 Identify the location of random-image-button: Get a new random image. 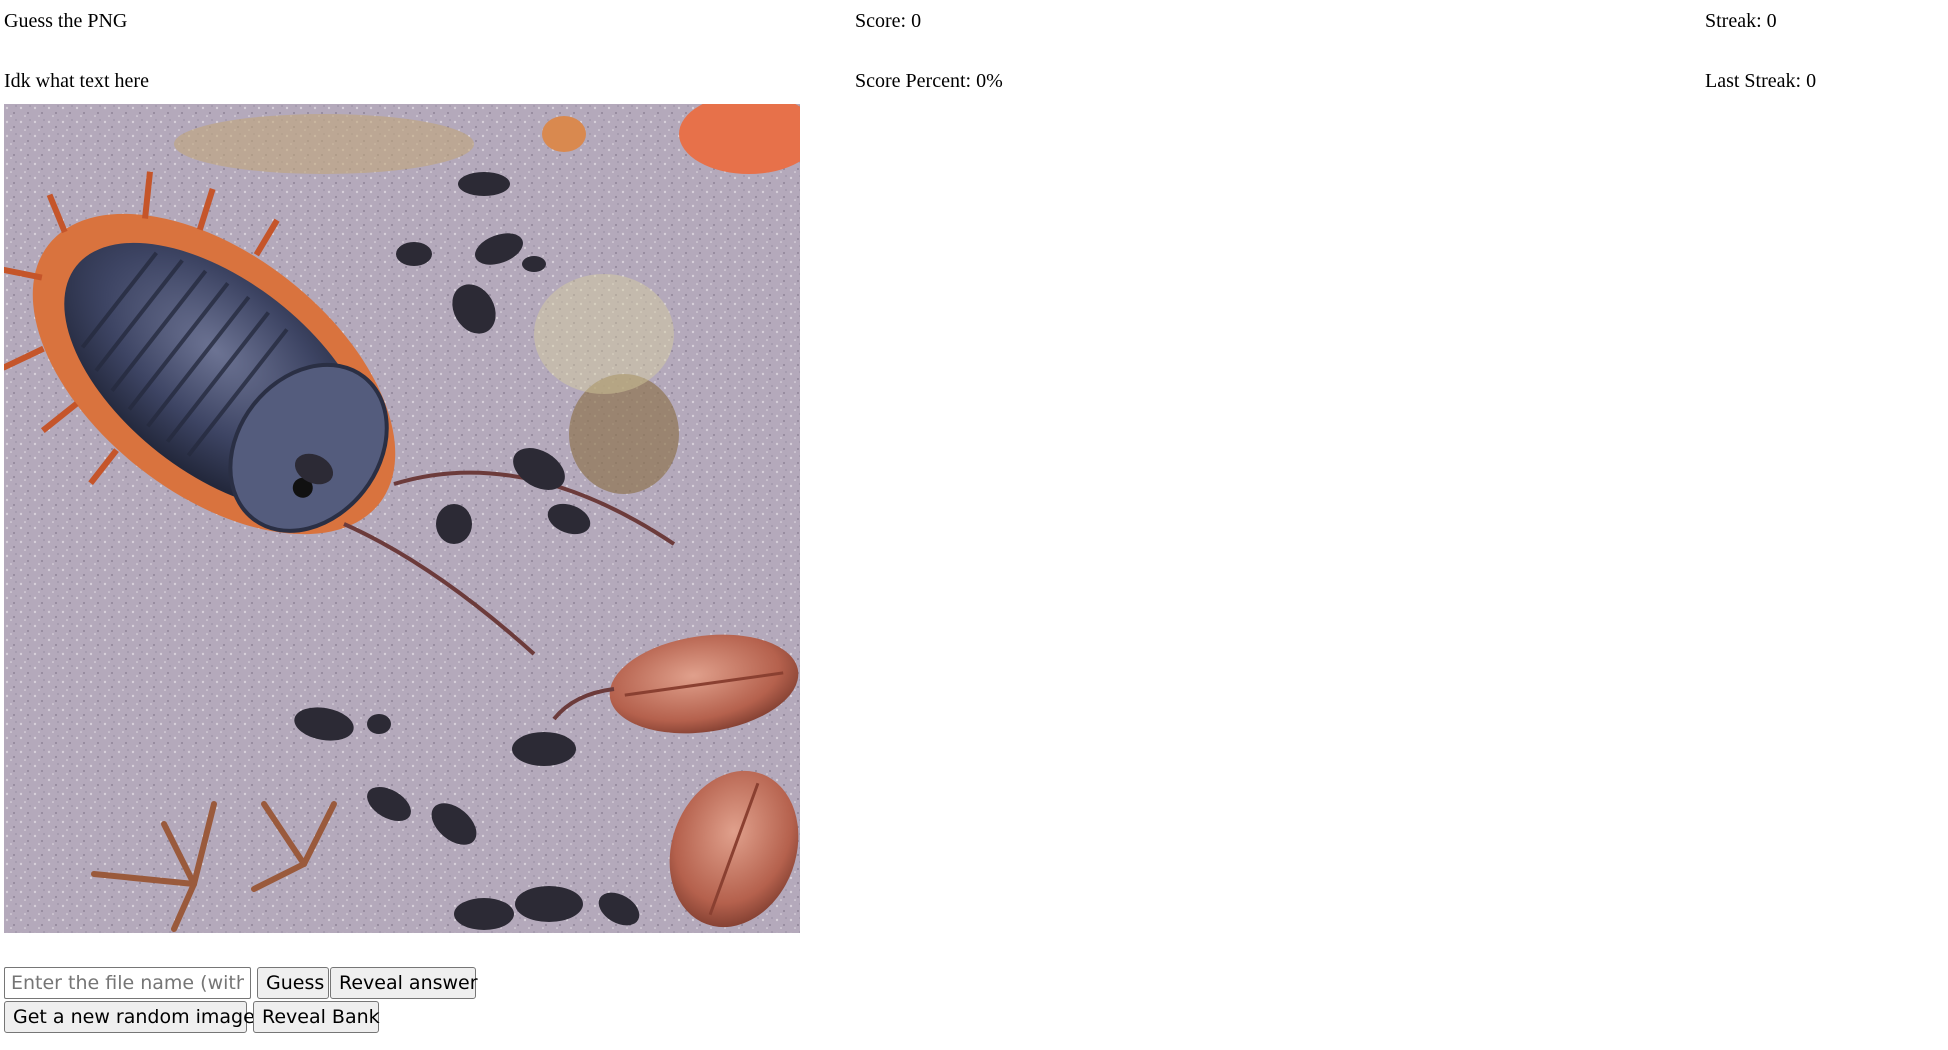
(129, 1017).